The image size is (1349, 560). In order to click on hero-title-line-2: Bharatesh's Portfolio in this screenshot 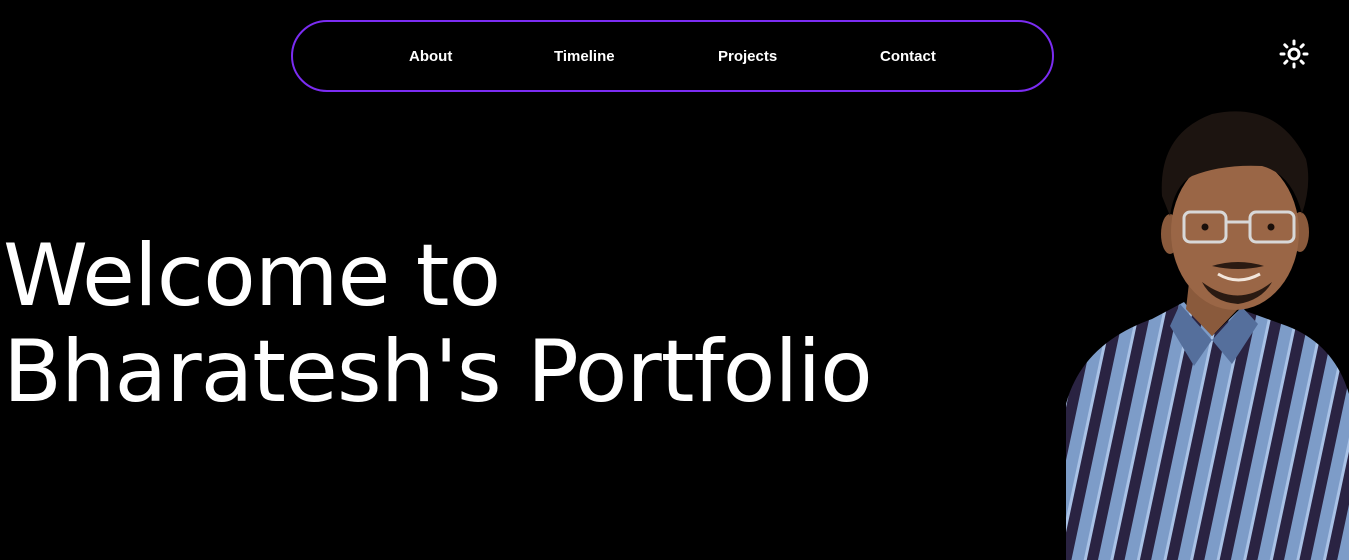, I will do `click(438, 372)`.